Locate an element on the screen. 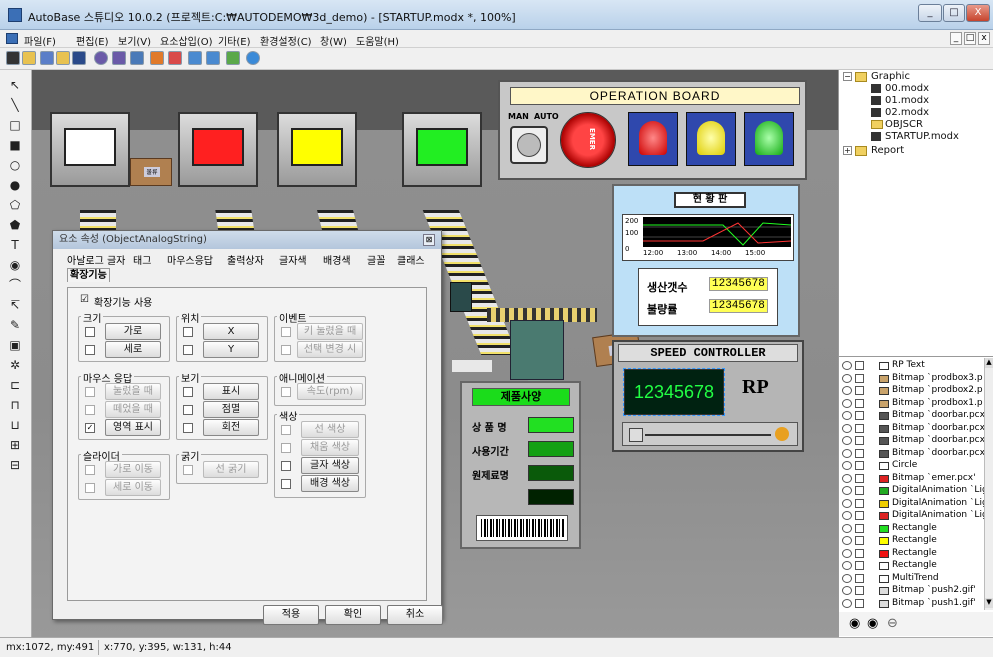 The width and height of the screenshot is (993, 657). dollar-icon is located at coordinates (101, 58).